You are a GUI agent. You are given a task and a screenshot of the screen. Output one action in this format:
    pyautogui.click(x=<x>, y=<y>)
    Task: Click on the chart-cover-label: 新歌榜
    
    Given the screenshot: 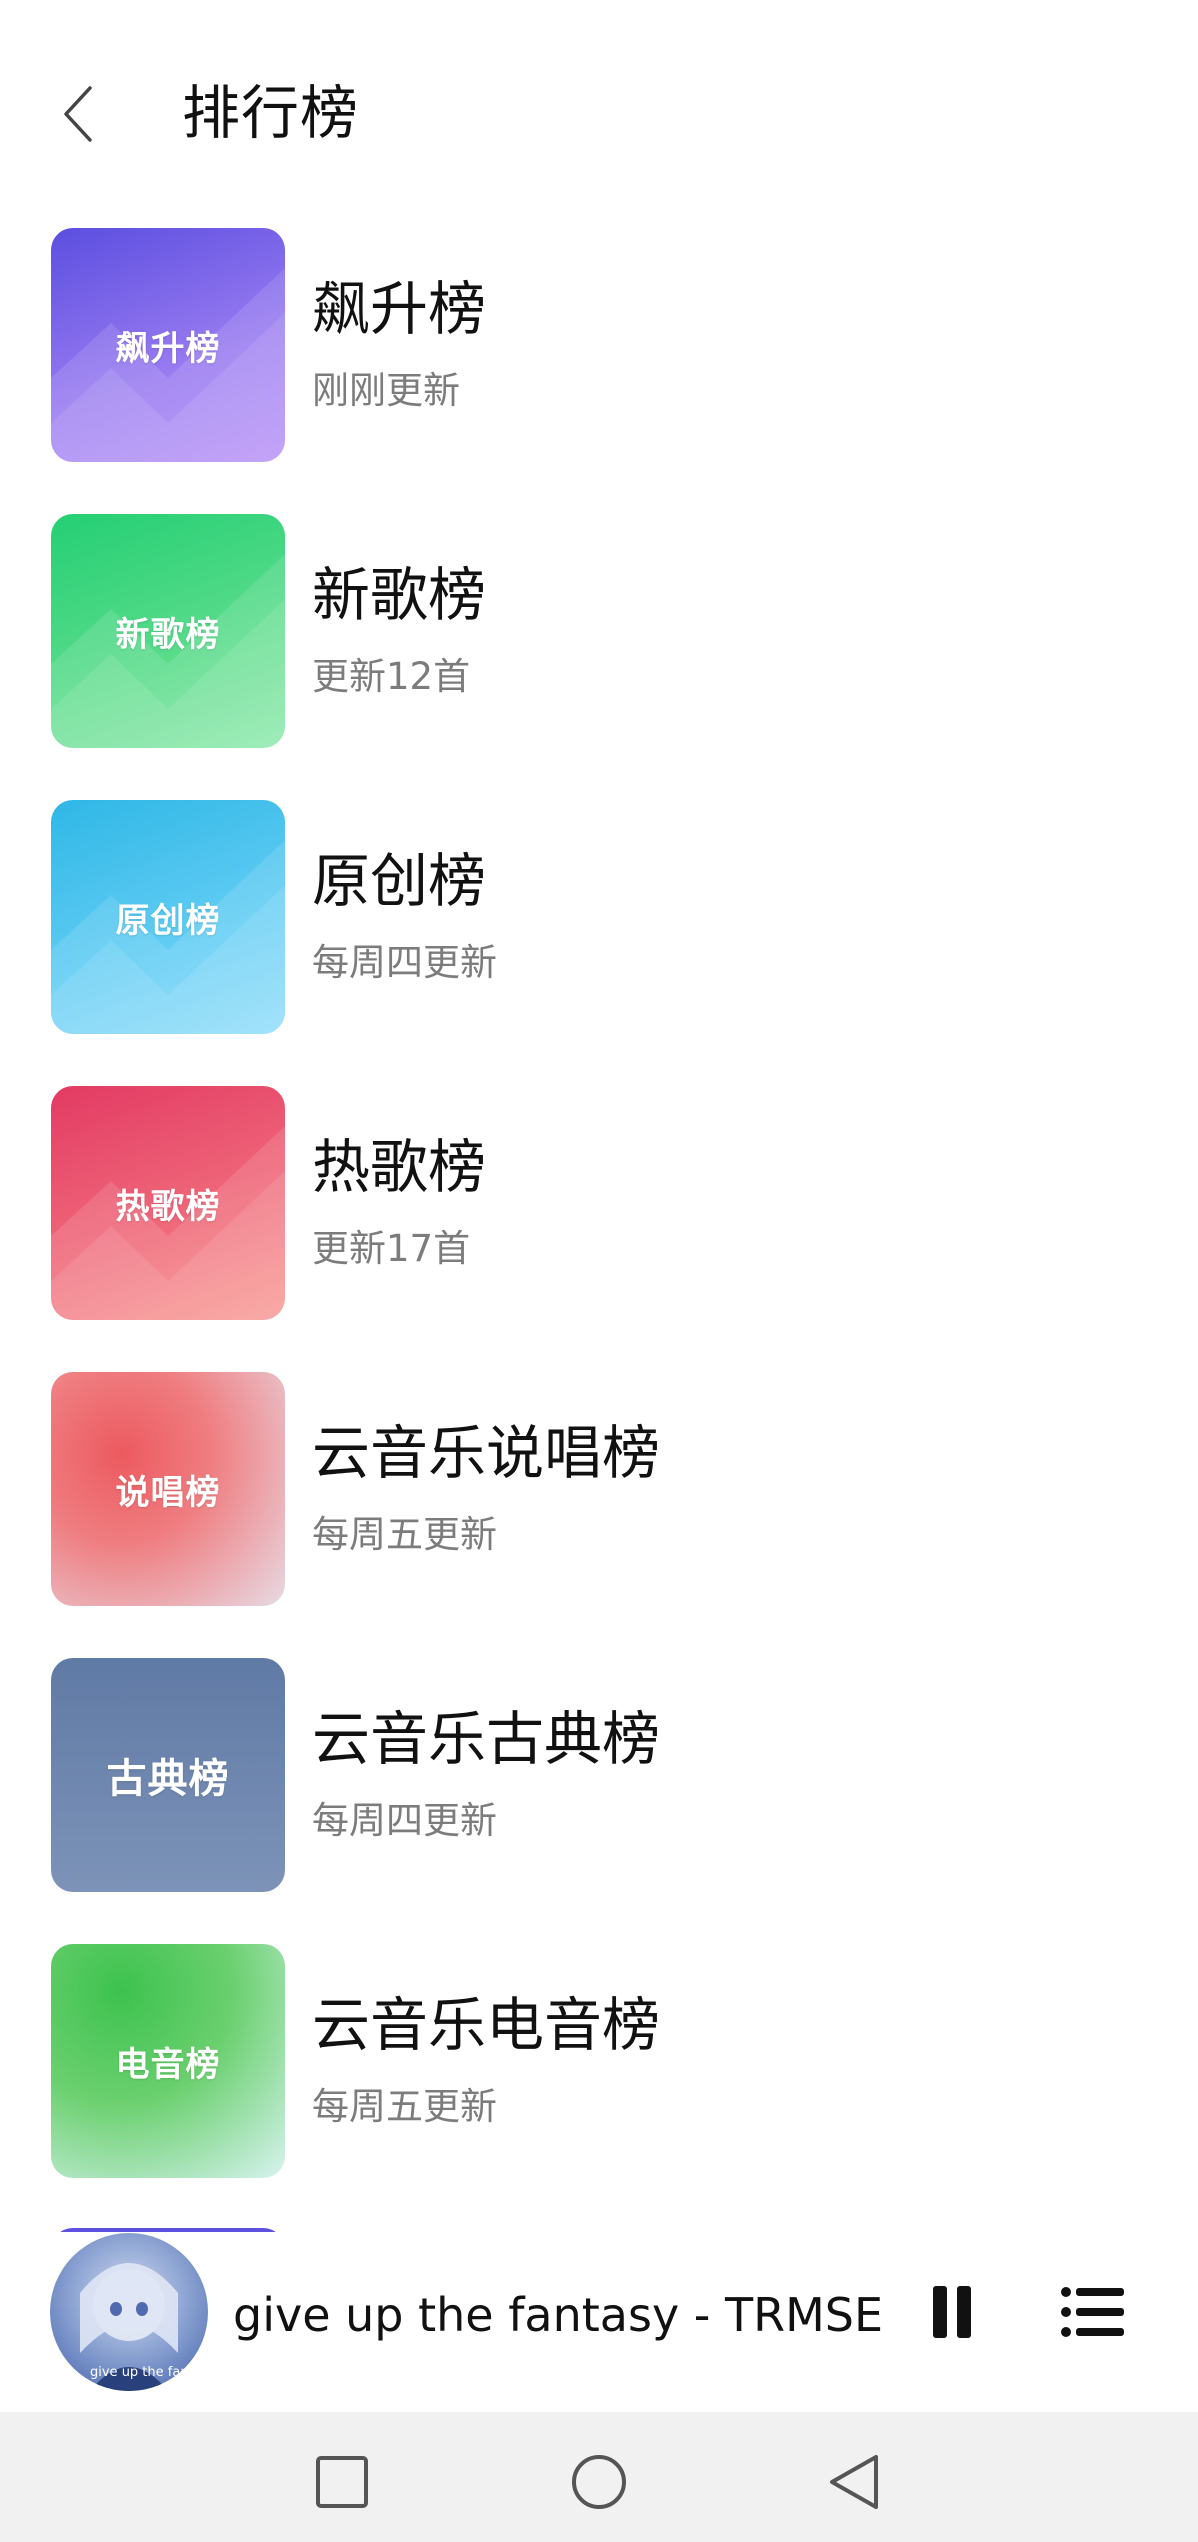 What is the action you would take?
    pyautogui.click(x=168, y=634)
    